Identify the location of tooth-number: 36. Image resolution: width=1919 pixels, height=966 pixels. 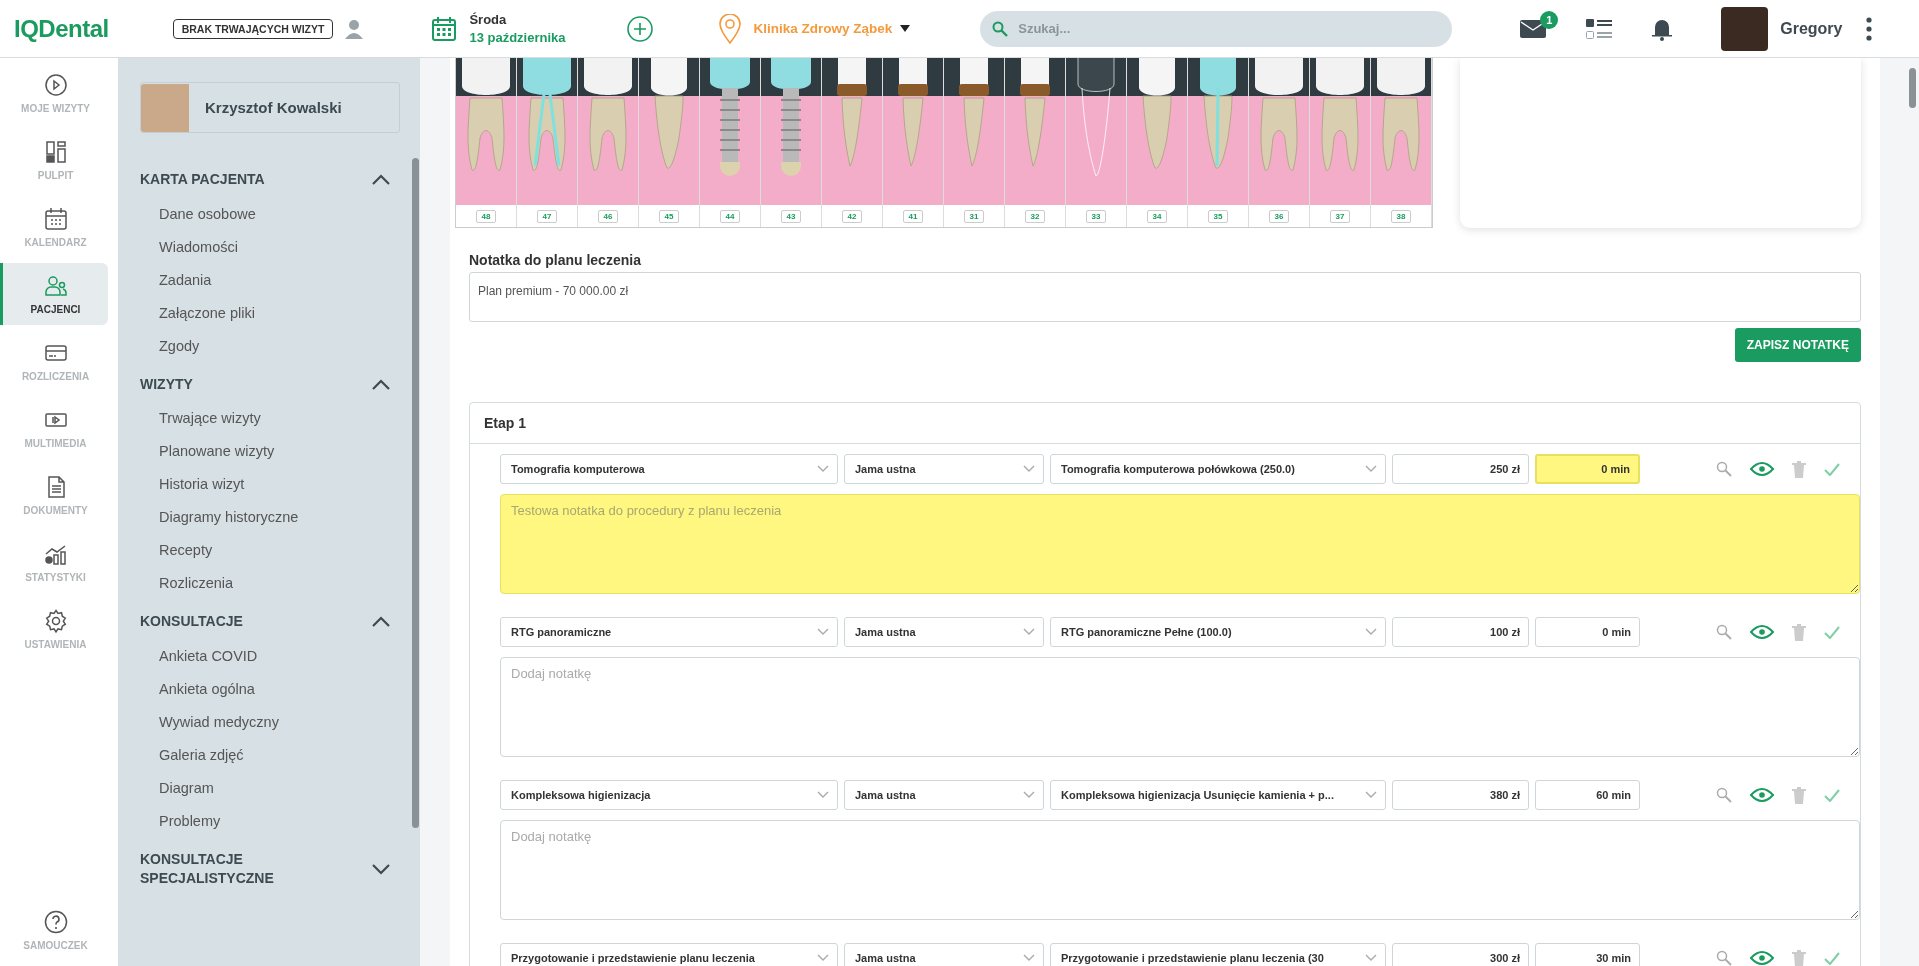
(1279, 216).